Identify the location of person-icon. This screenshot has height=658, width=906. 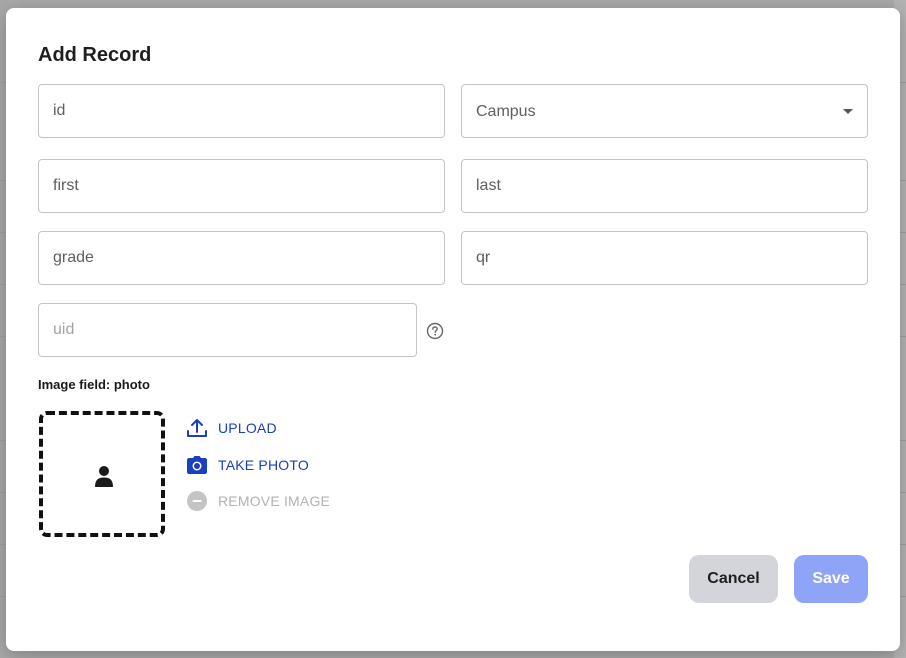
(104, 476).